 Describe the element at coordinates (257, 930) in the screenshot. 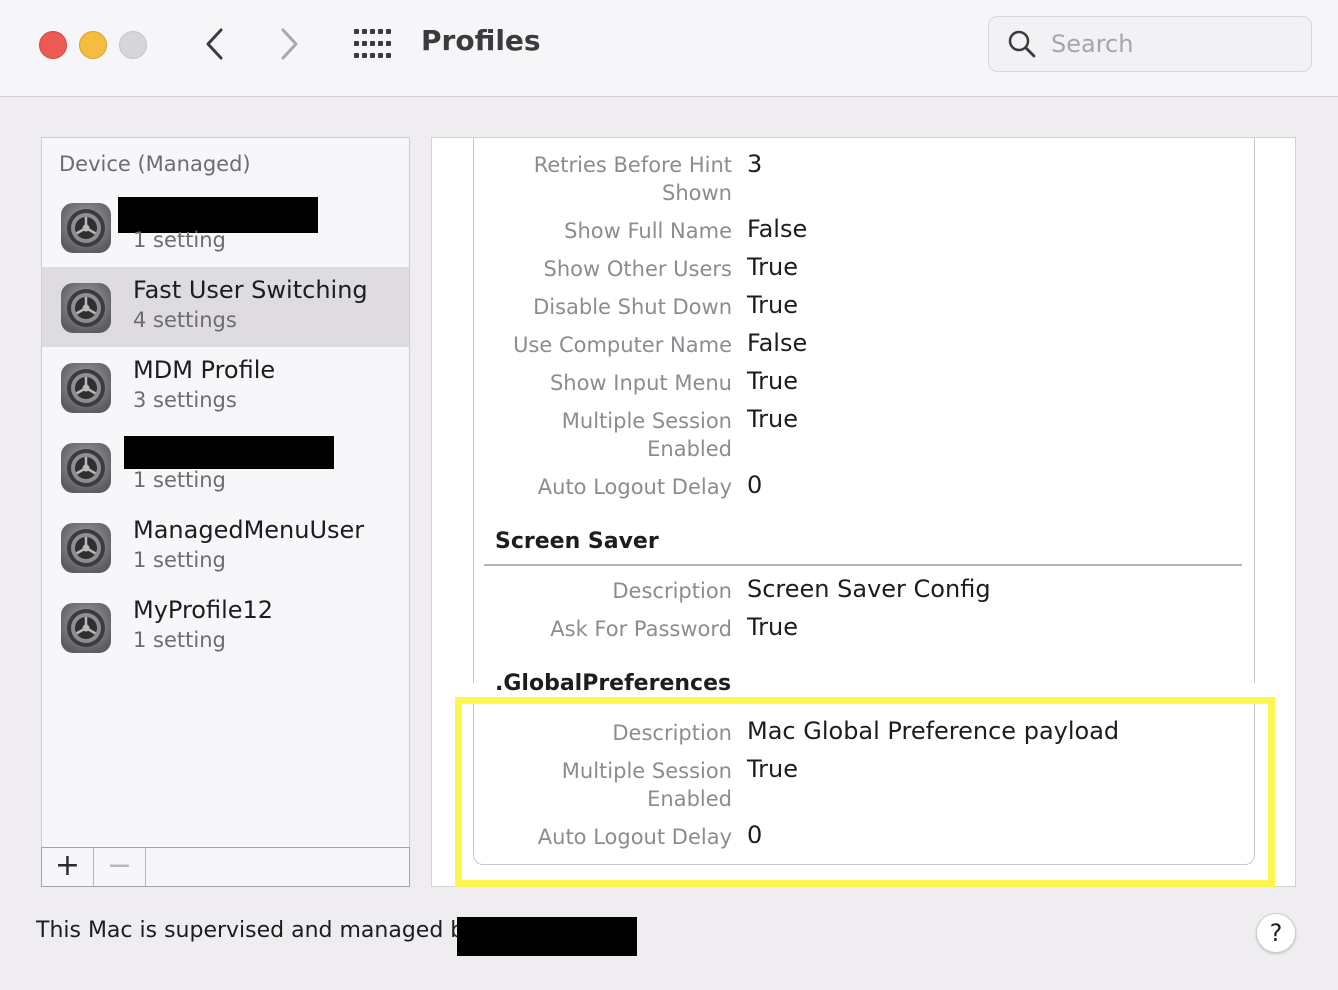

I see `supervision-notice: This Mac is supervised and managed by` at that location.